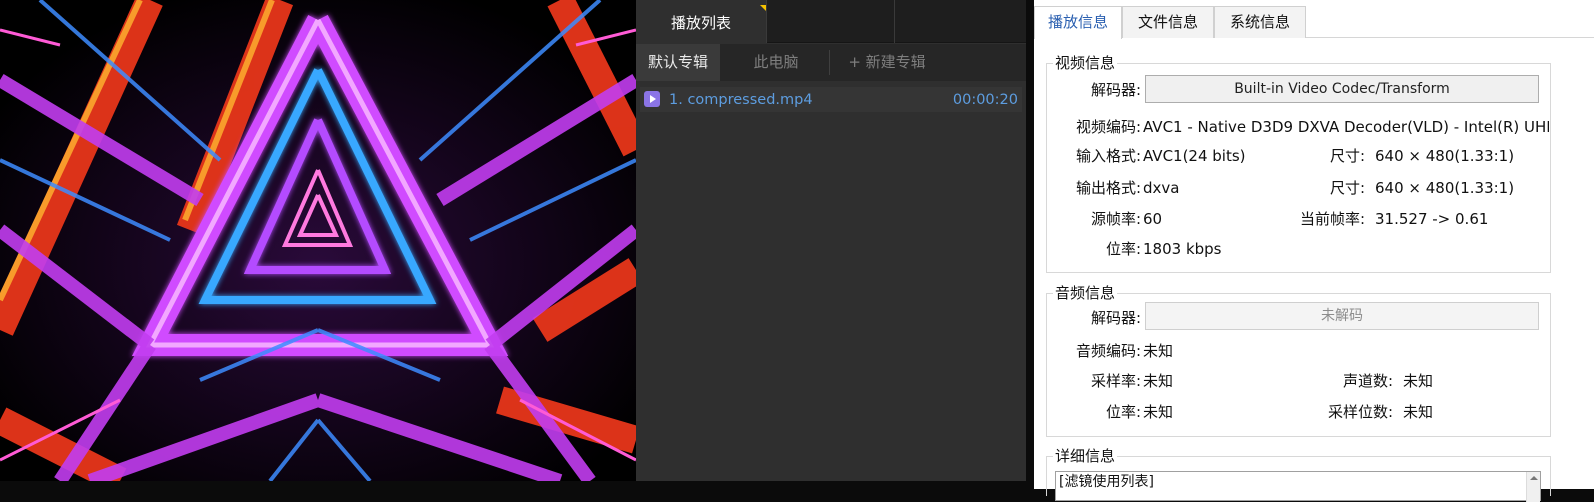 Image resolution: width=1594 pixels, height=502 pixels. I want to click on info-tab-bar: 播放信息 文件信息 系统信息, so click(1314, 22).